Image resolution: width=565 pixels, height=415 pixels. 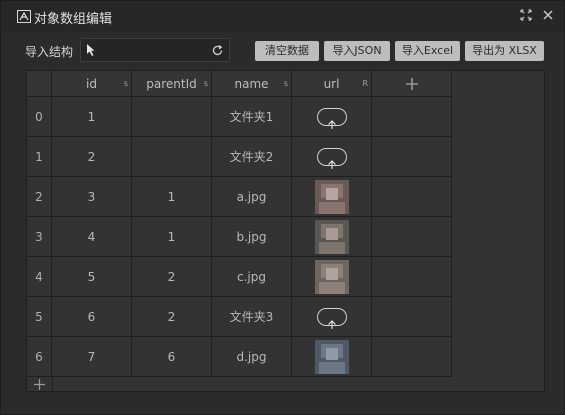 I want to click on row-index: 2, so click(x=39, y=197).